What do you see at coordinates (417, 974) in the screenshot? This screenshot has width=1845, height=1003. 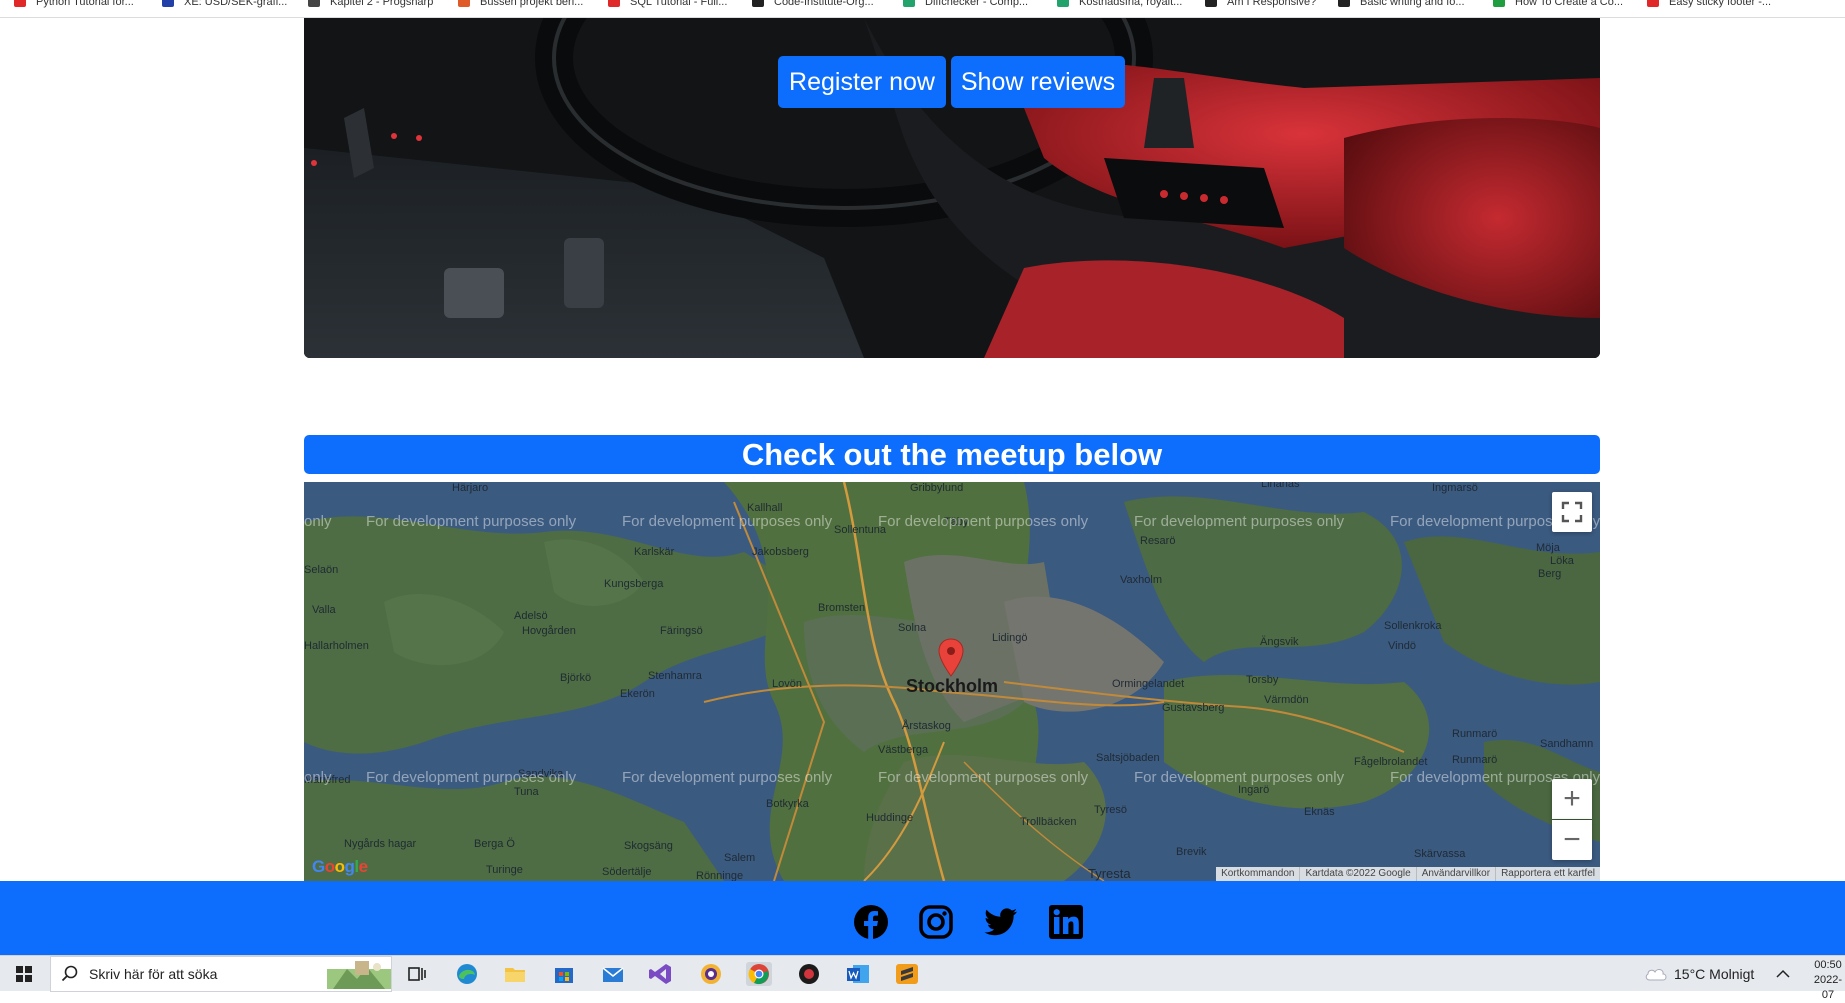 I see `taskbar-task-view` at bounding box center [417, 974].